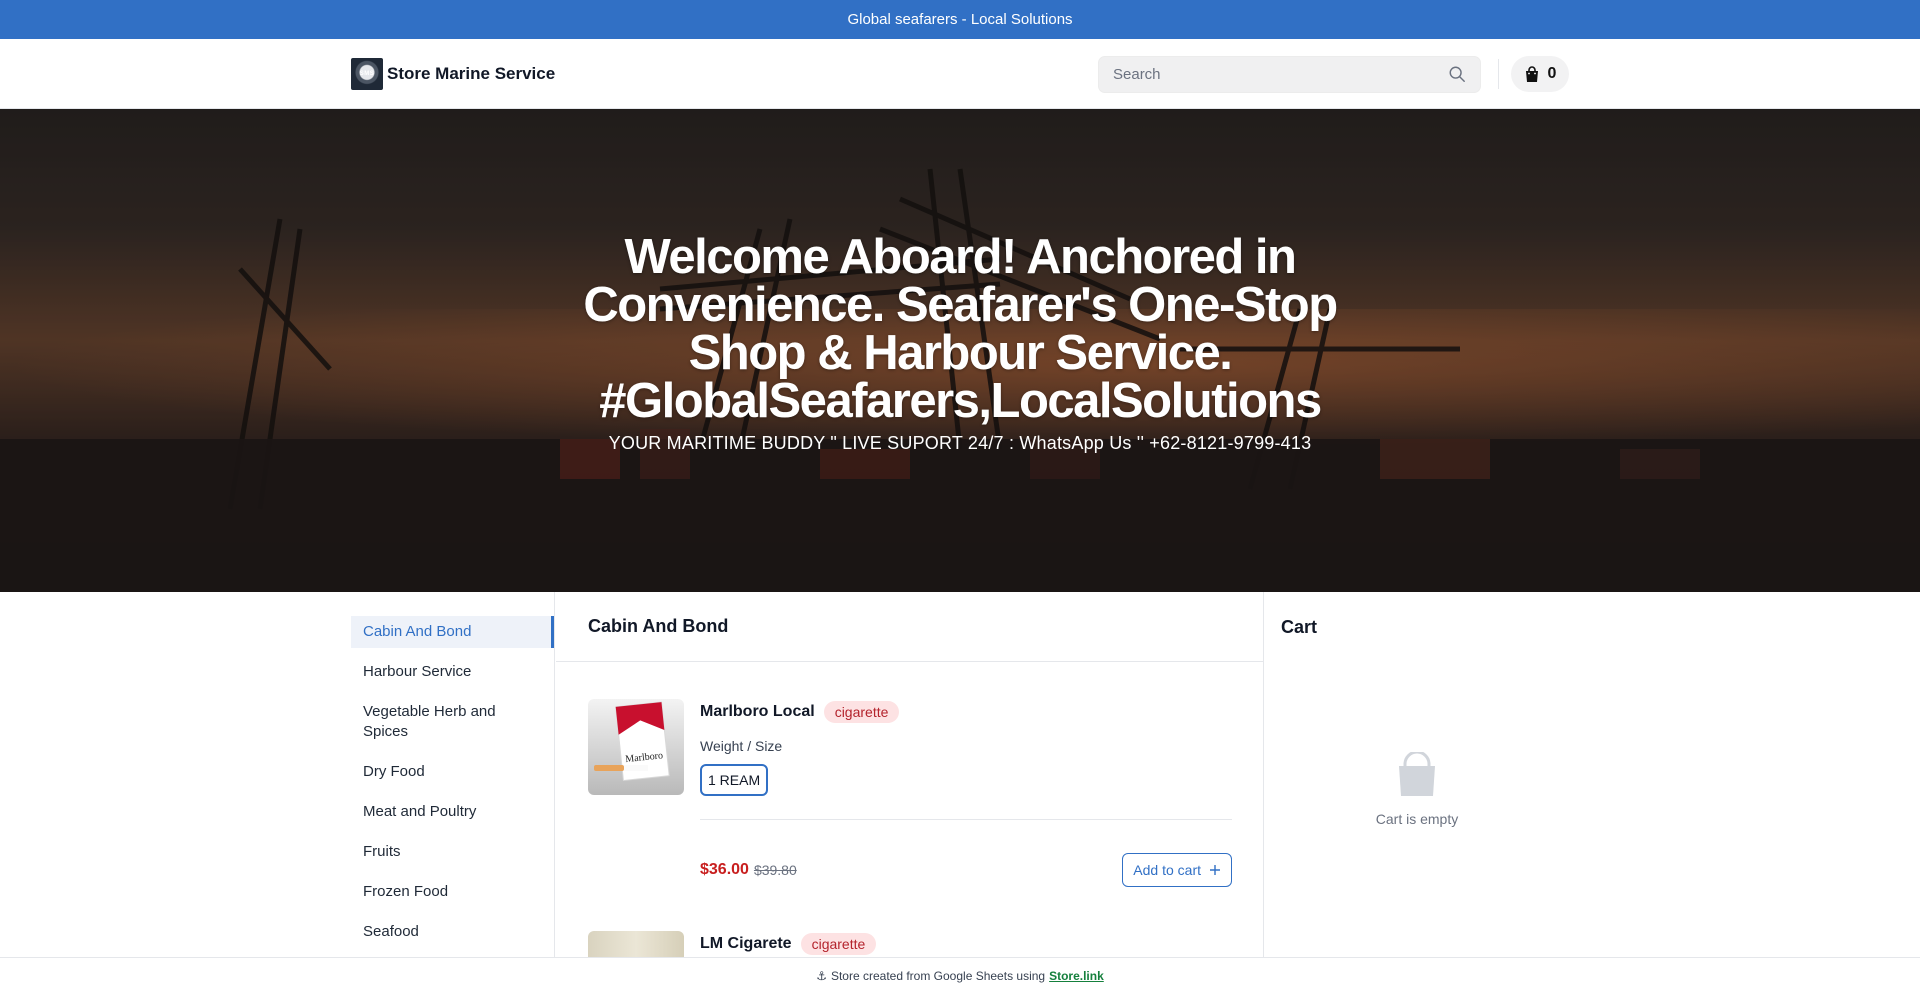  I want to click on category-meat-poultry: Meat and Poultry, so click(452, 812).